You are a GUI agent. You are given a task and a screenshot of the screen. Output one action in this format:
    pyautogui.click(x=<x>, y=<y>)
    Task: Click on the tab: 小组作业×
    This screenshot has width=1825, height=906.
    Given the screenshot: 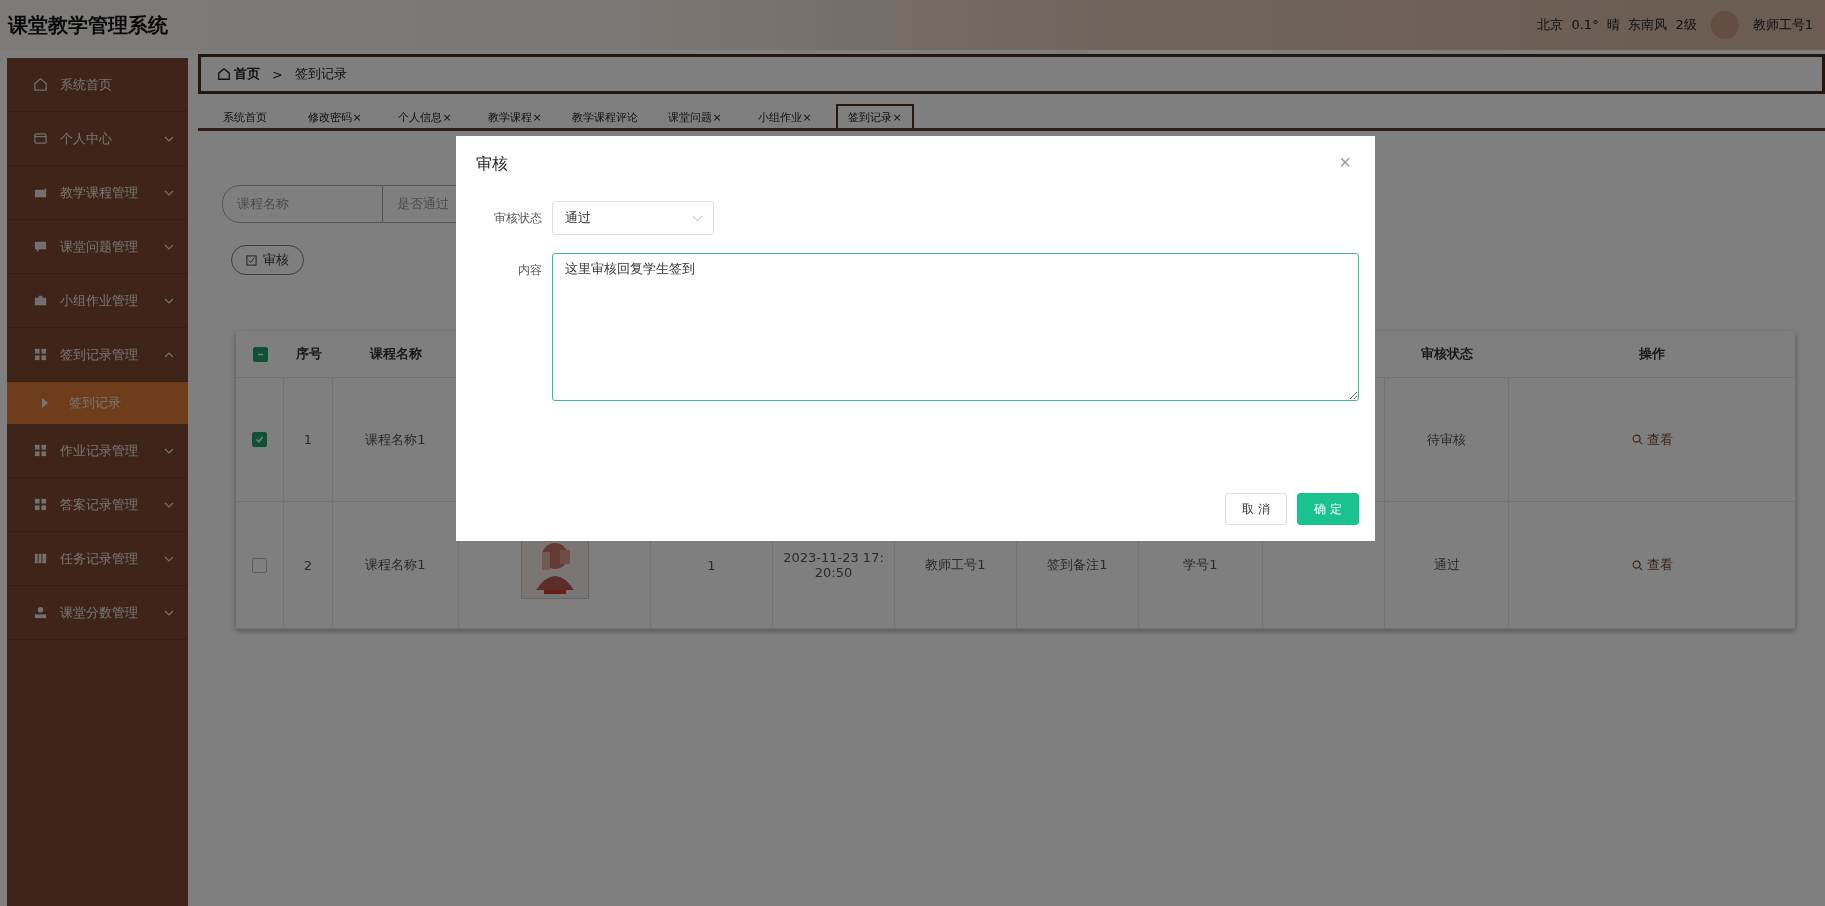 What is the action you would take?
    pyautogui.click(x=785, y=116)
    